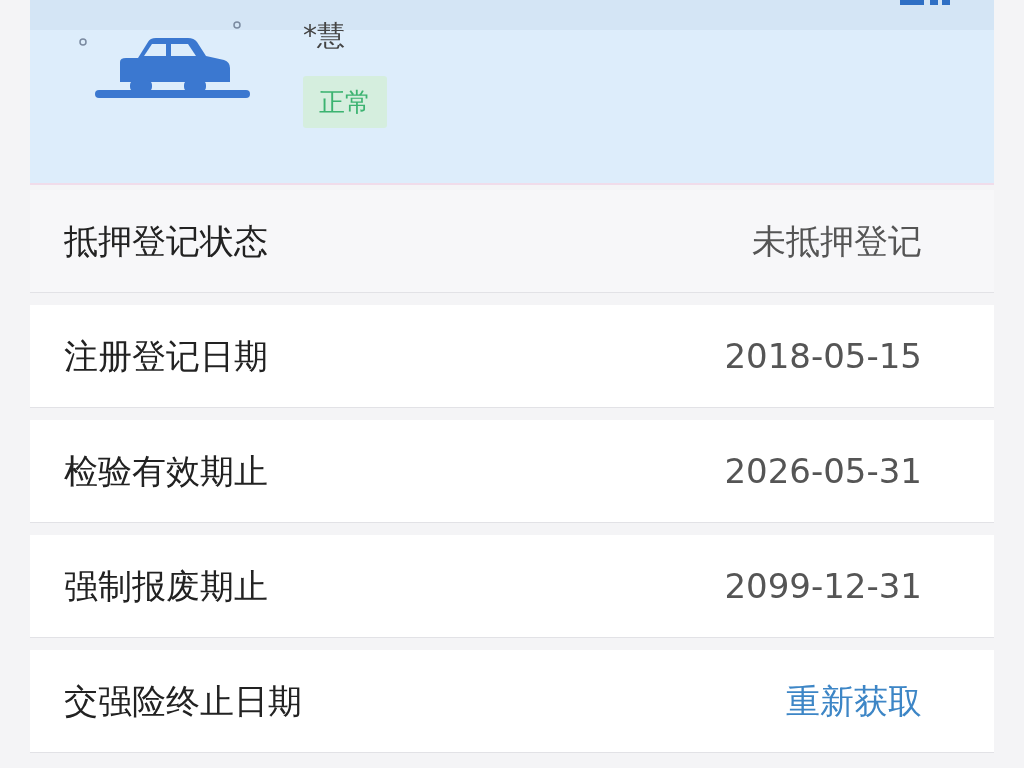  I want to click on field-label: 检验有效期止, so click(166, 471).